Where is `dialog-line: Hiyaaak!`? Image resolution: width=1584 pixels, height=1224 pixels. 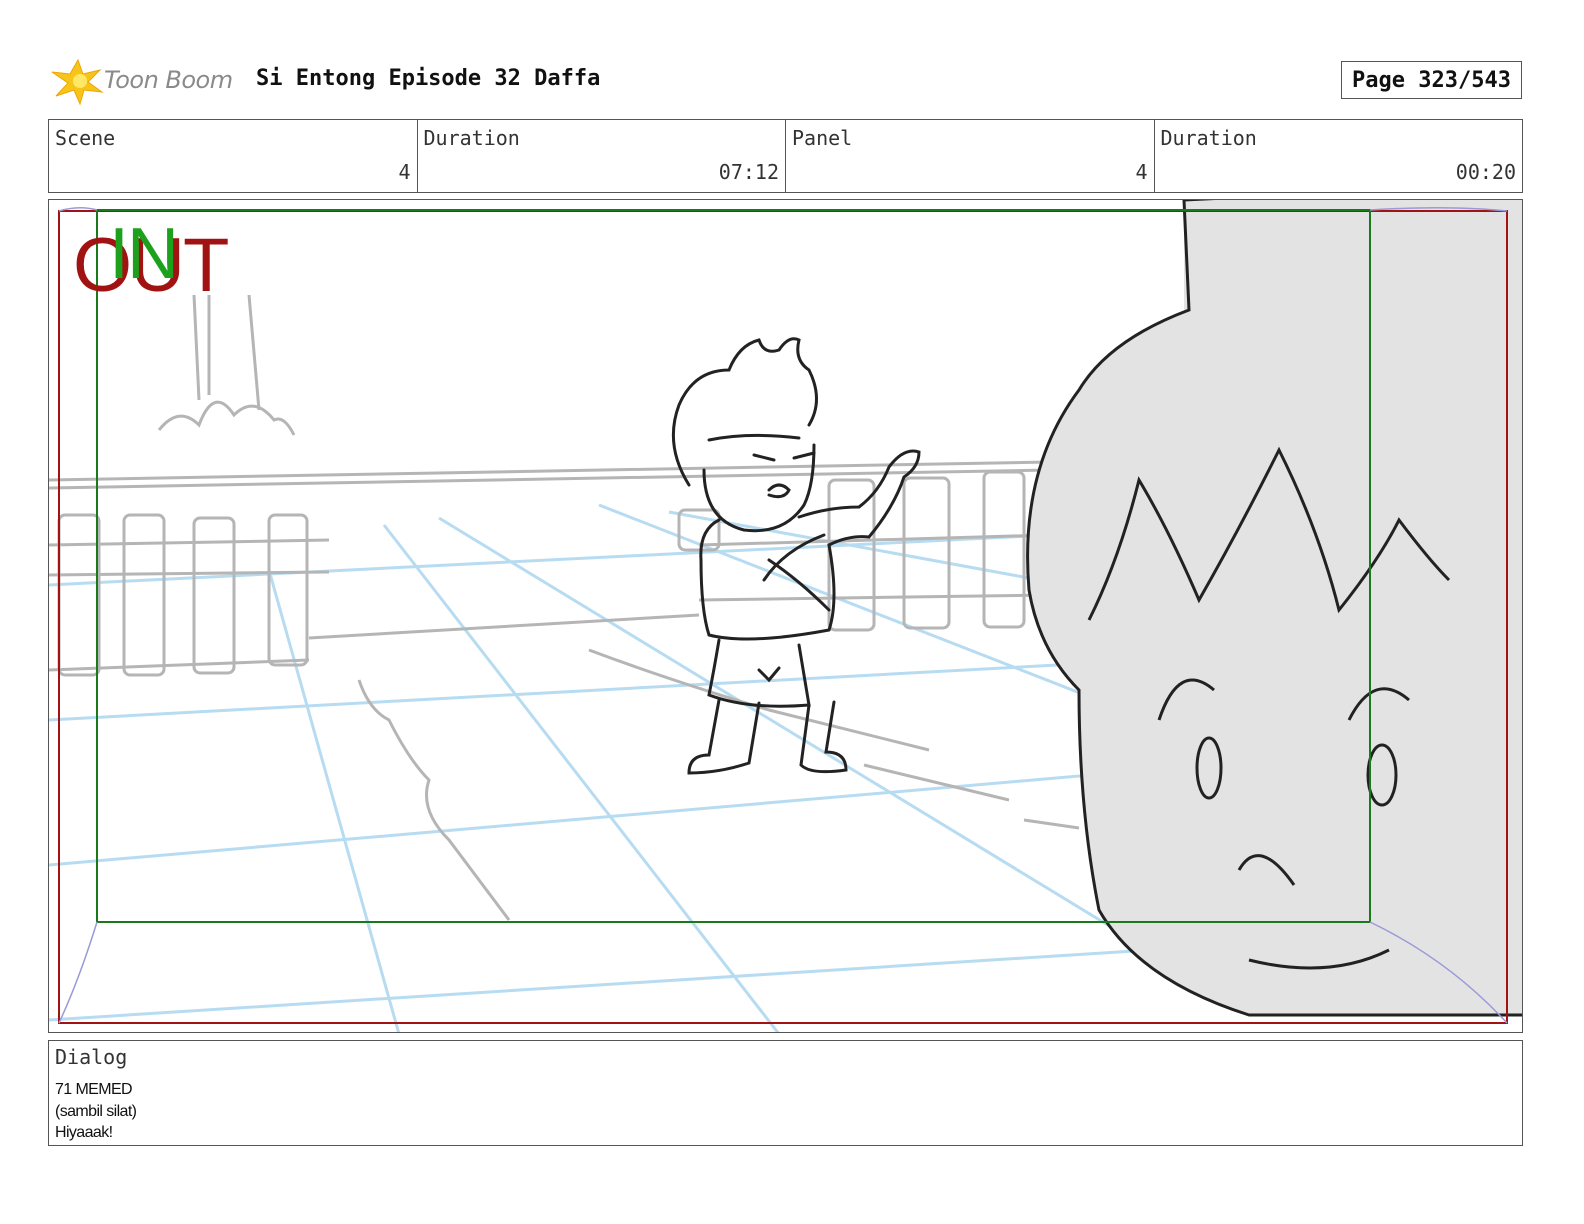
dialog-line: Hiyaaak! is located at coordinates (84, 1132).